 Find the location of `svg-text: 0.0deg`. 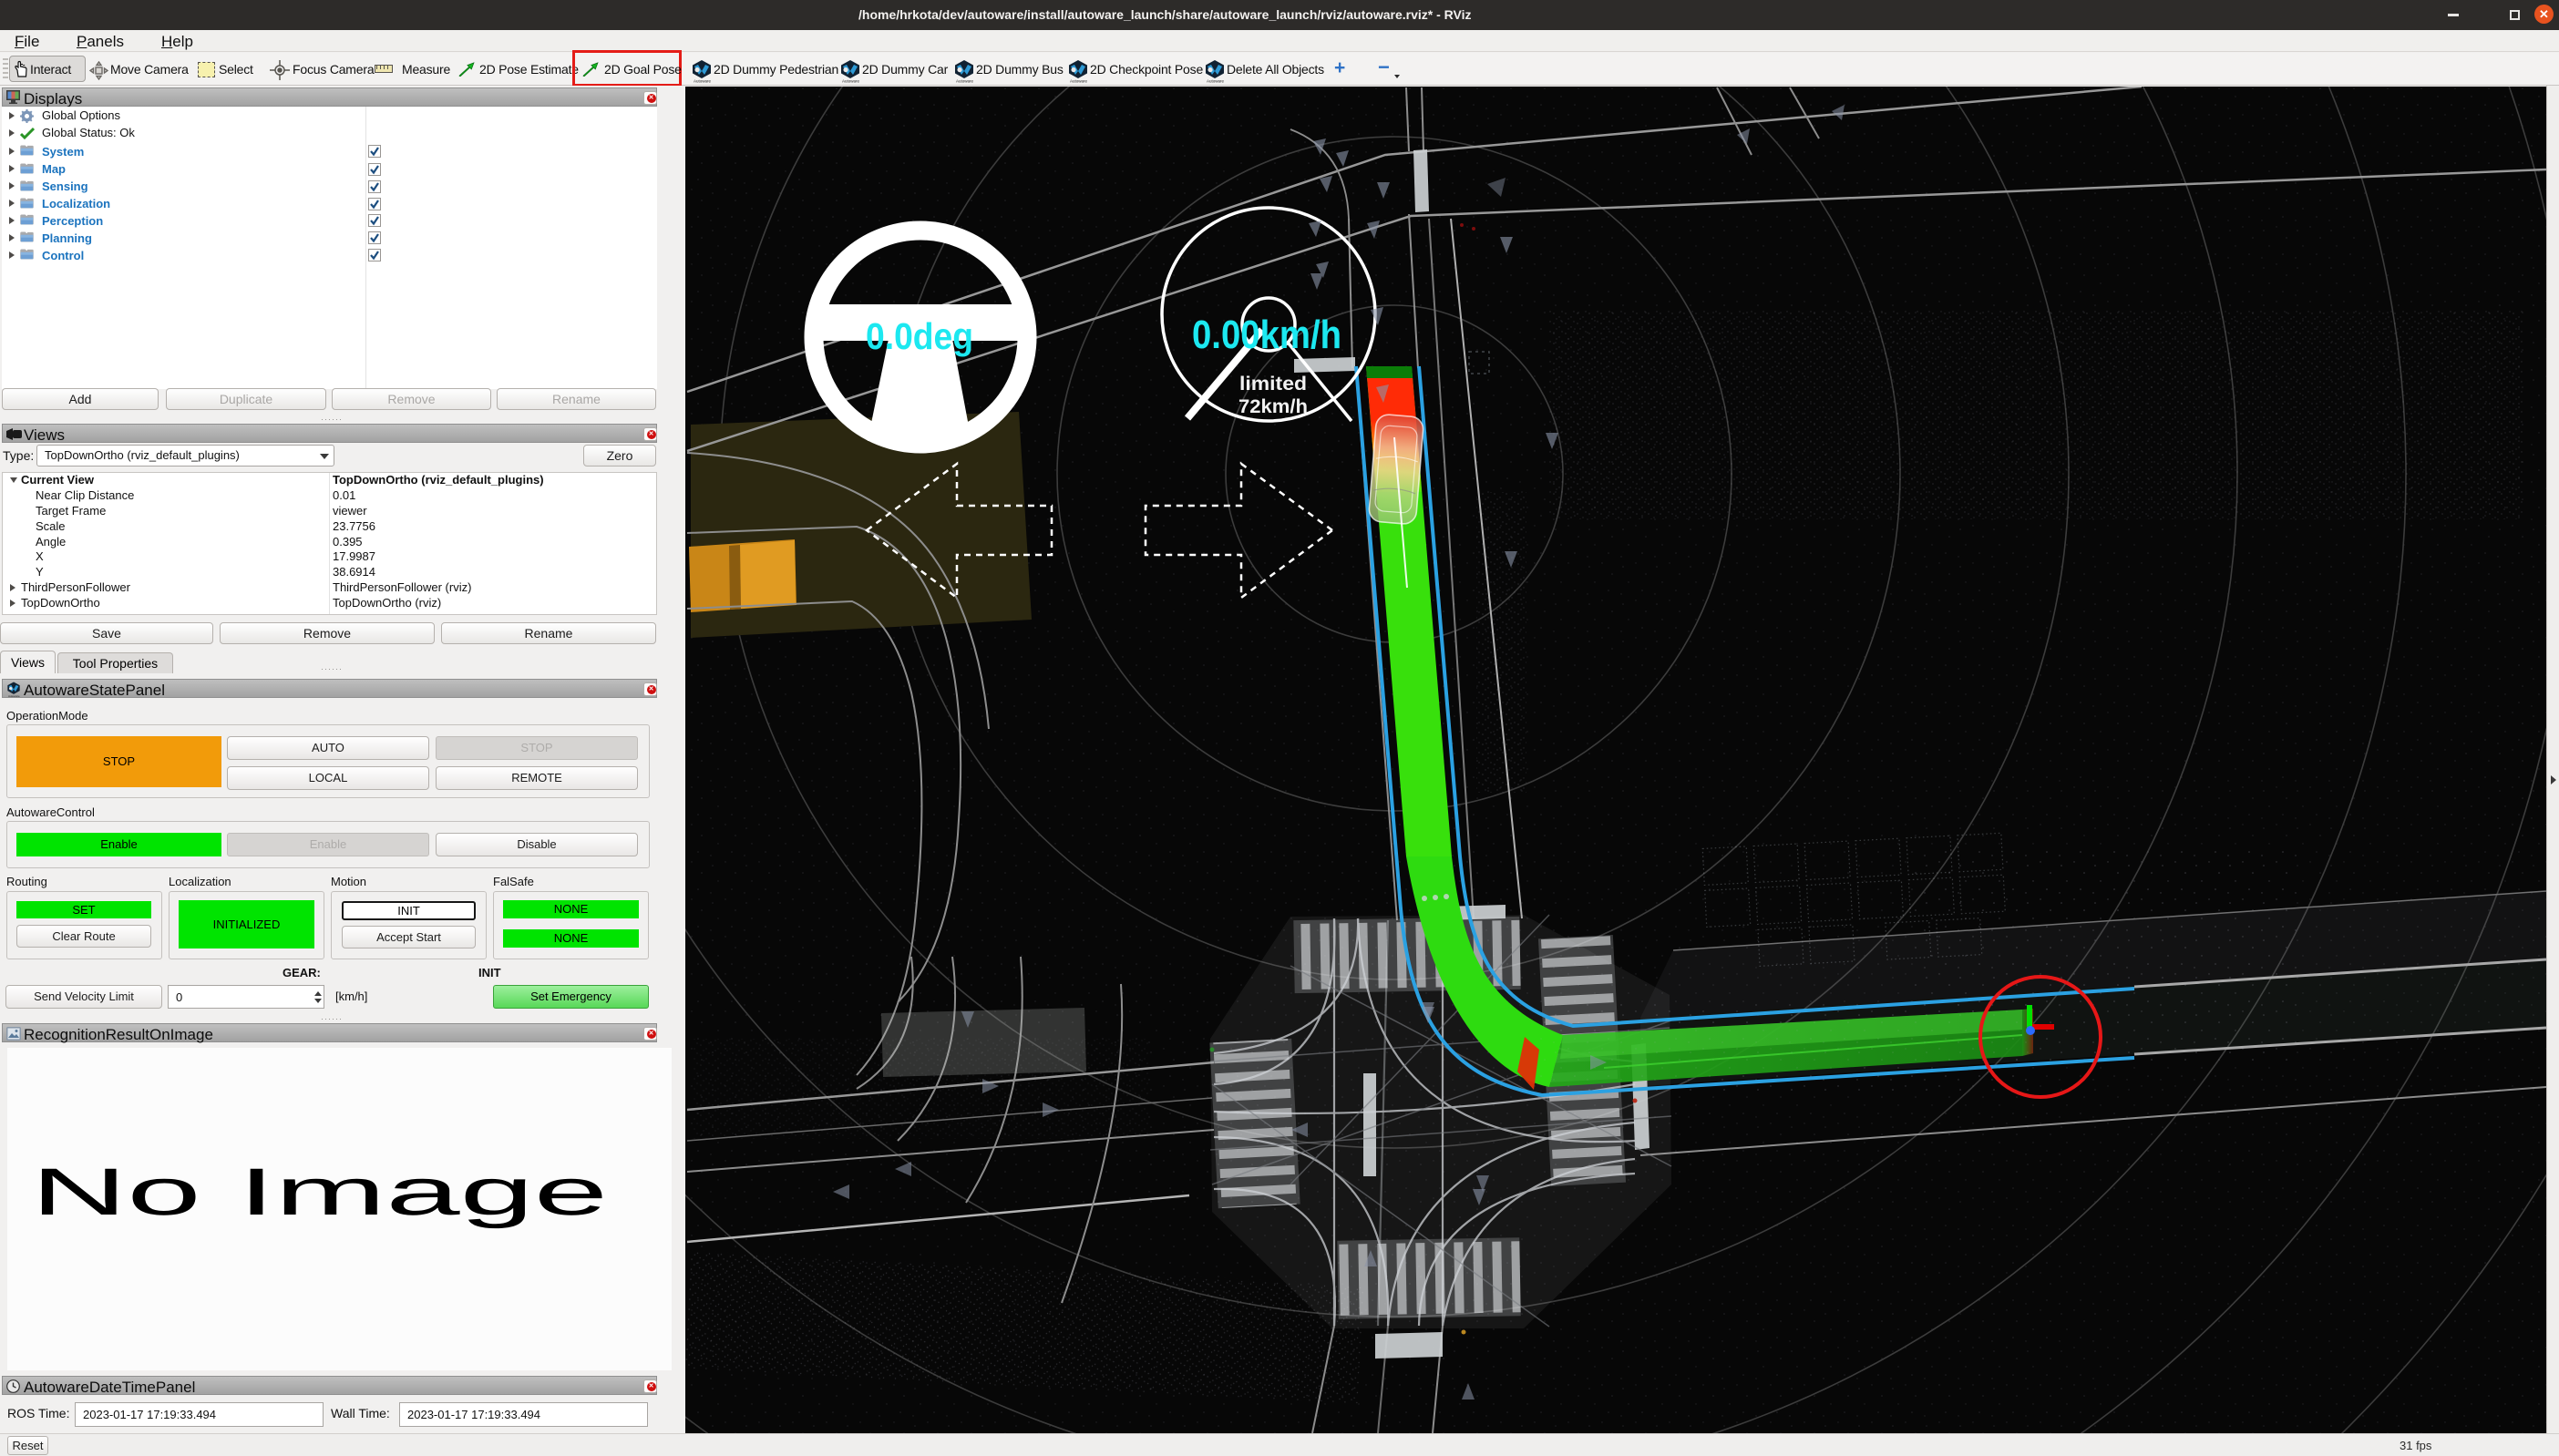

svg-text: 0.0deg is located at coordinates (919, 336).